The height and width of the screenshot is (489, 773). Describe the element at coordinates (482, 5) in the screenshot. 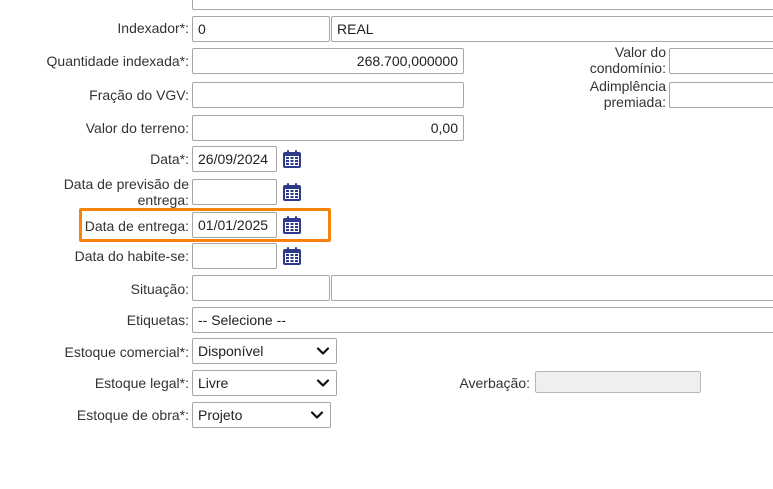

I see `top-partial-field` at that location.